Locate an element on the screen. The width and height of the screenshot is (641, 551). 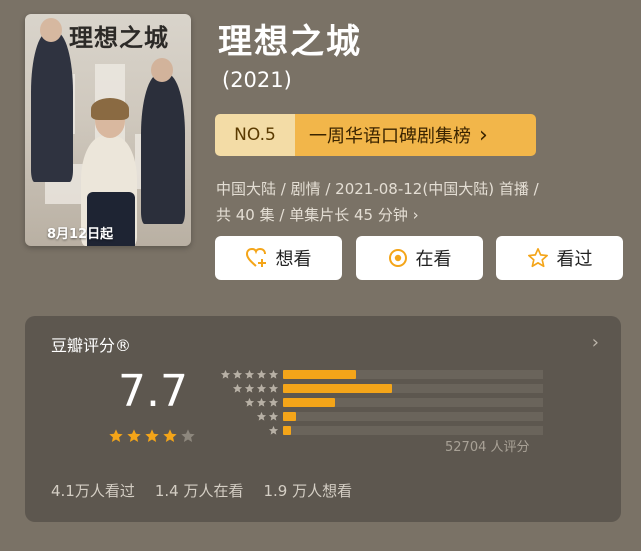
watching-count: 1.4 万人在看 is located at coordinates (199, 491).